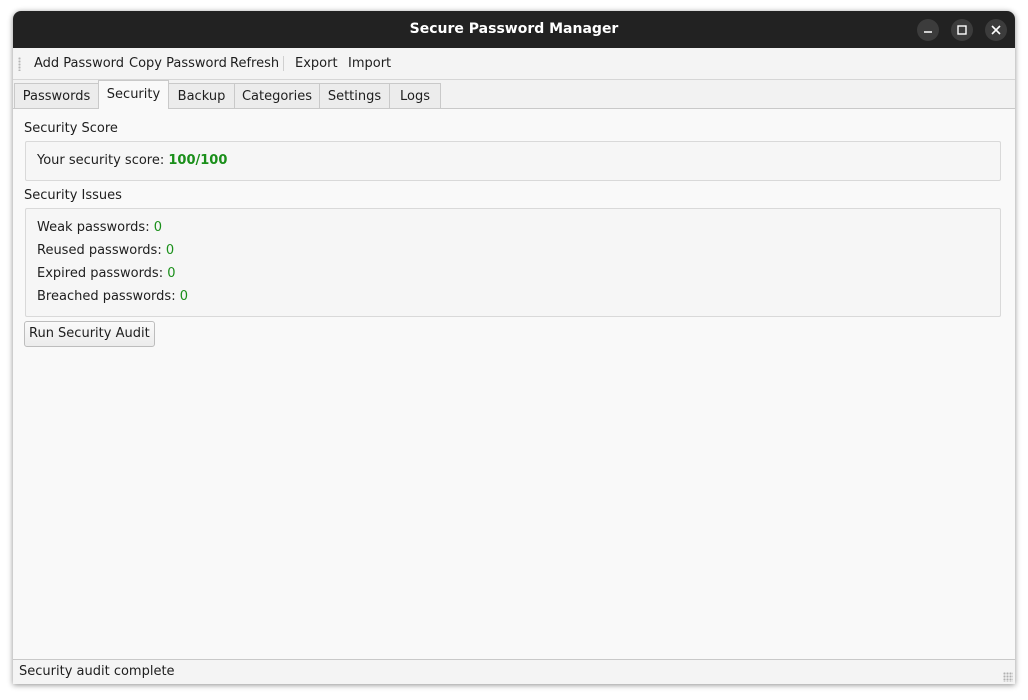 This screenshot has width=1028, height=700. Describe the element at coordinates (101, 160) in the screenshot. I see `security-score-label: Your security score:` at that location.